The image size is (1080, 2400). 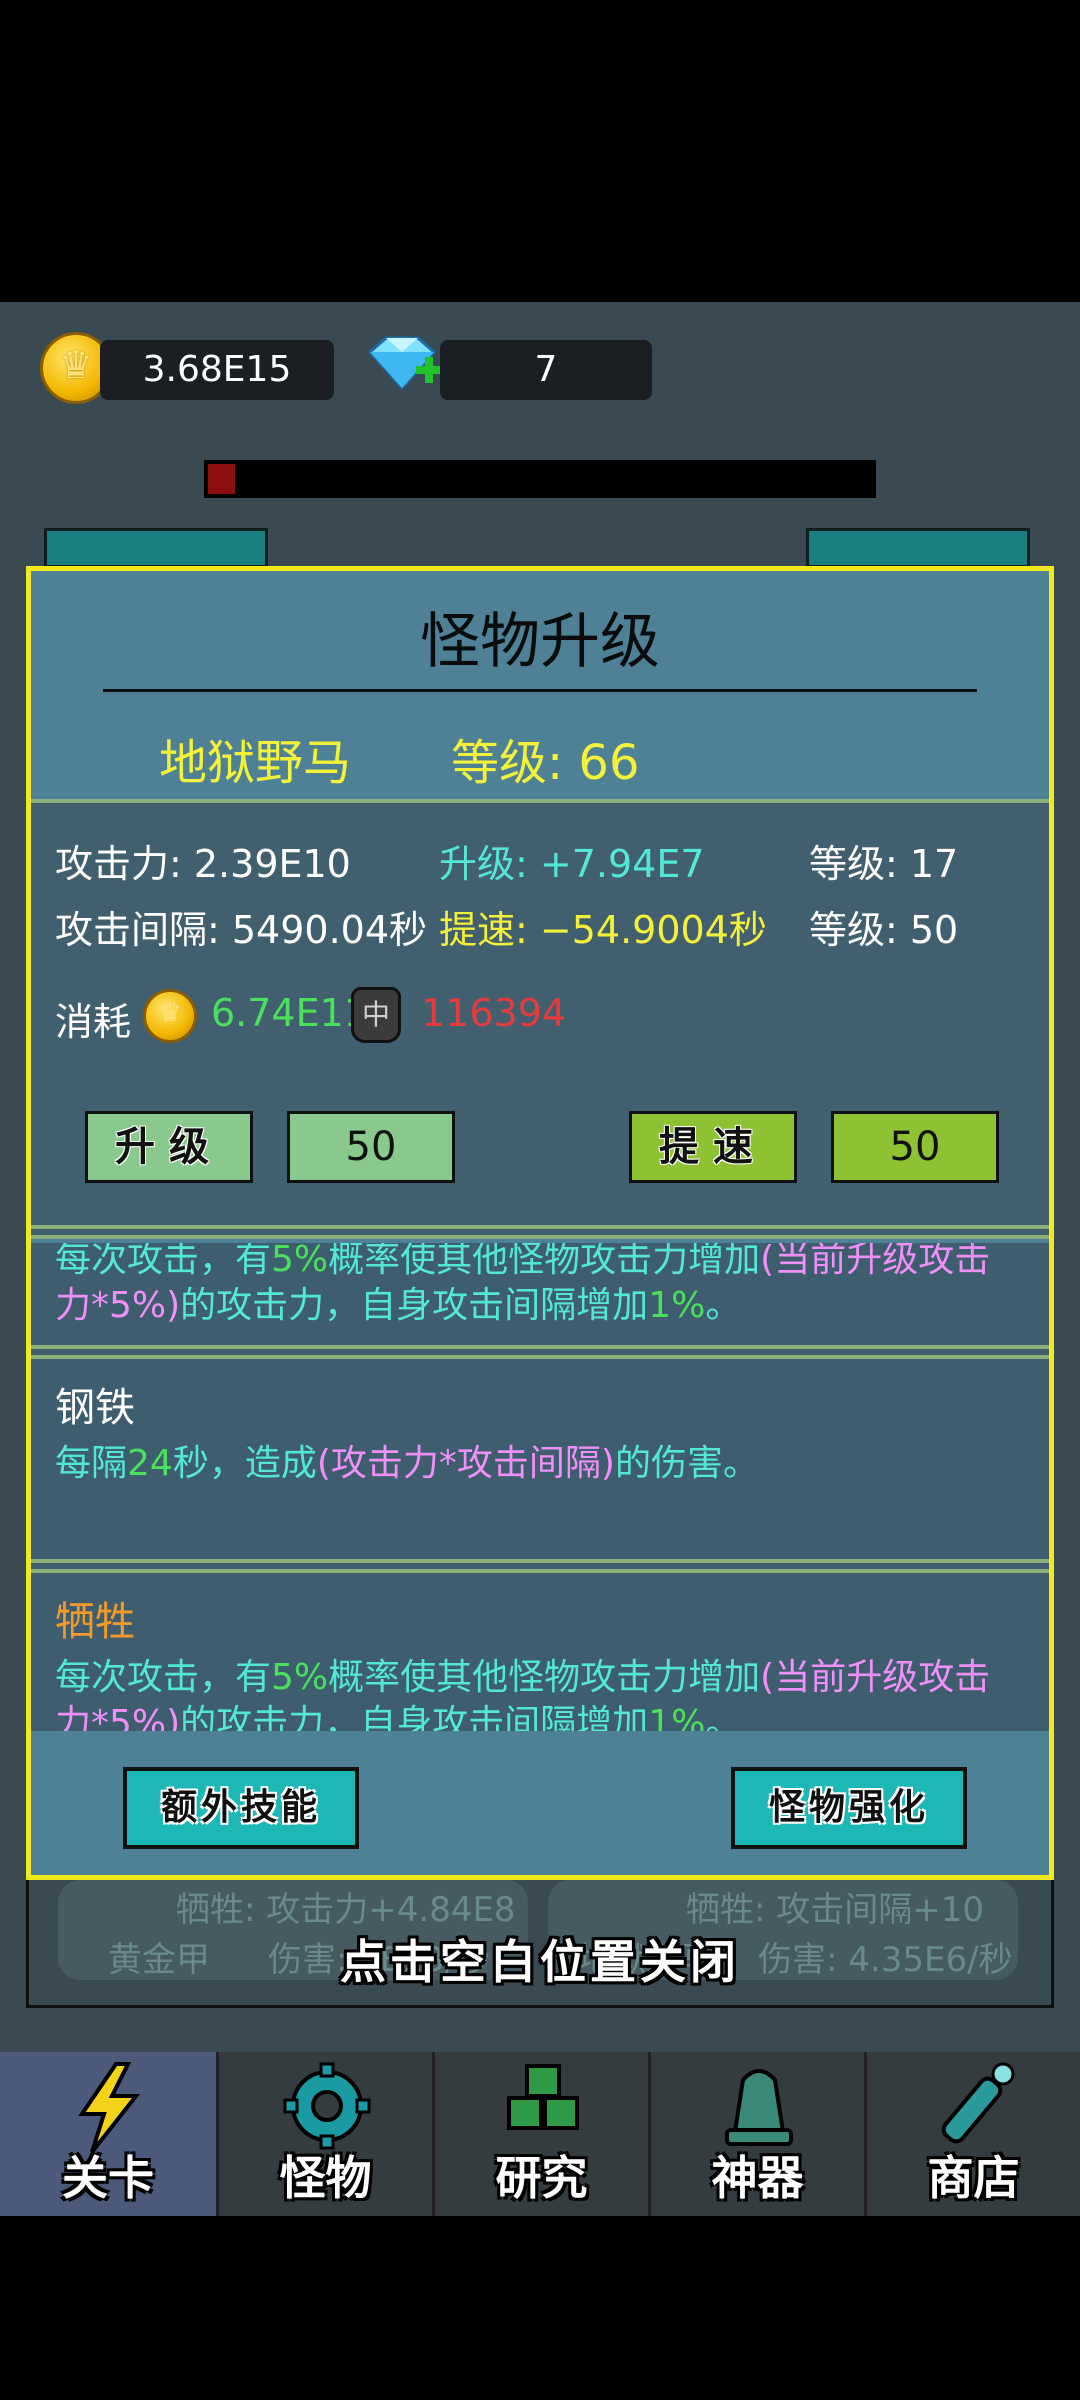 What do you see at coordinates (540, 642) in the screenshot?
I see `dialog-title: 怪物升级` at bounding box center [540, 642].